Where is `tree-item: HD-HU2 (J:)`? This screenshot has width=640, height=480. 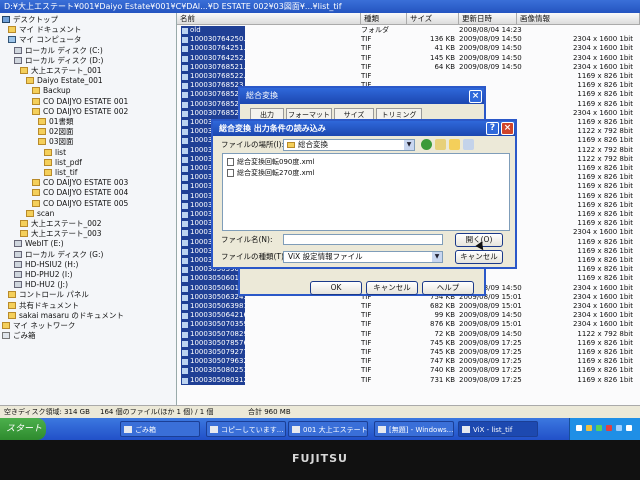
tree-item: HD-HU2 (J:) is located at coordinates (41, 285).